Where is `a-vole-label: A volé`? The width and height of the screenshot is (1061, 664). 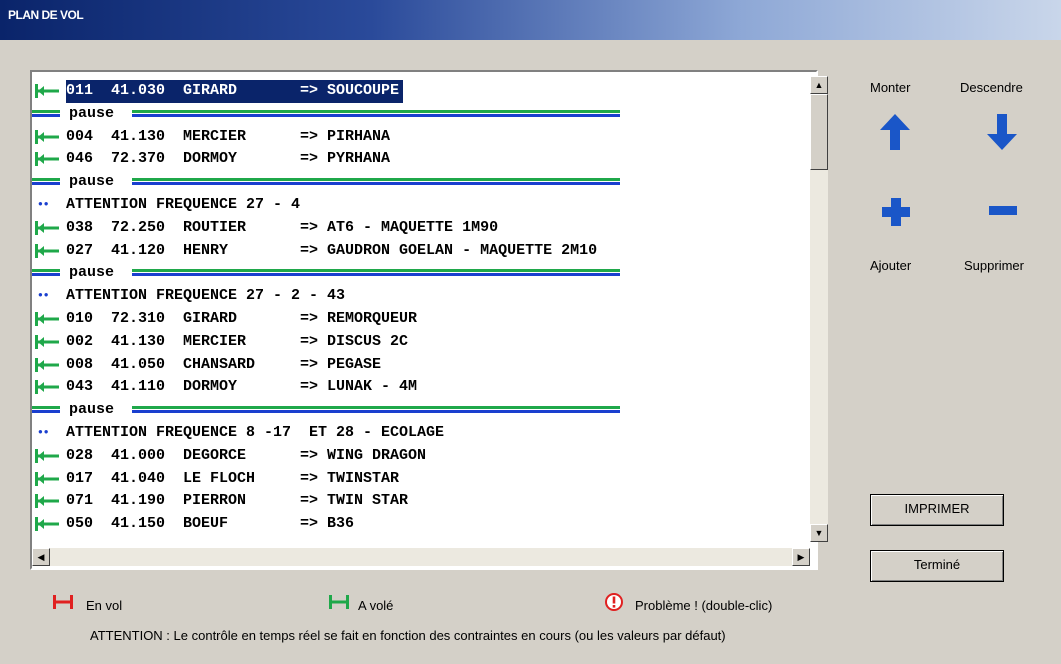
a-vole-label: A volé is located at coordinates (376, 605).